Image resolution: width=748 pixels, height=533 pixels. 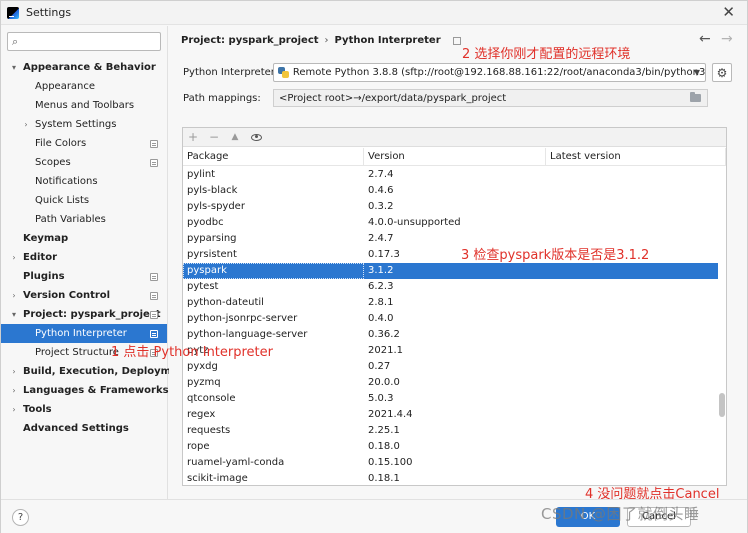 I want to click on interpreter-settings-button: ⚙, so click(x=722, y=72).